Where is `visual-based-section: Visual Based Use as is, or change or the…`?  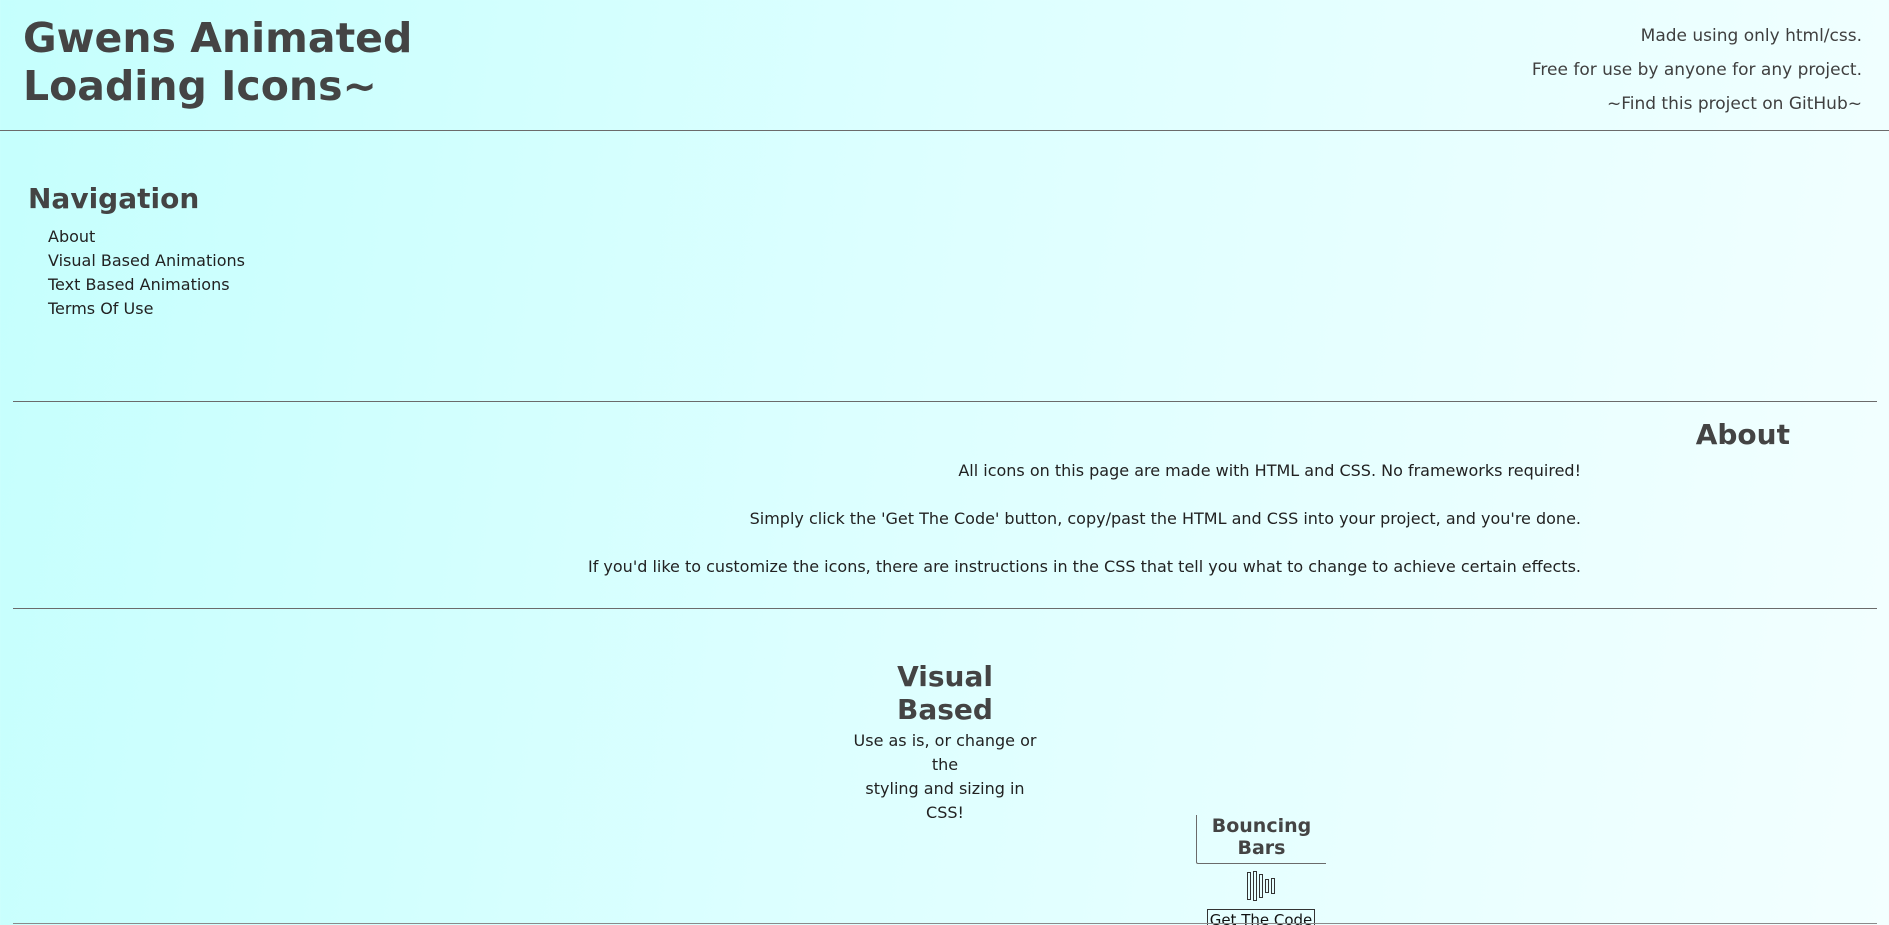
visual-based-section: Visual Based Use as is, or change or the… is located at coordinates (945, 742).